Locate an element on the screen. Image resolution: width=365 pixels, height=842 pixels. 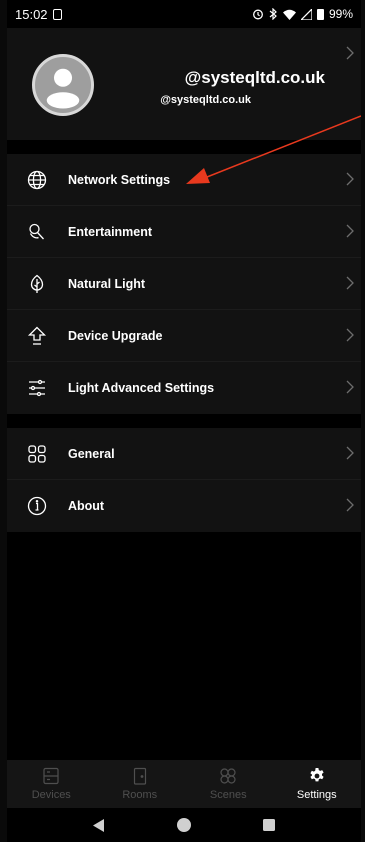
home-icon is located at coordinates (184, 825).